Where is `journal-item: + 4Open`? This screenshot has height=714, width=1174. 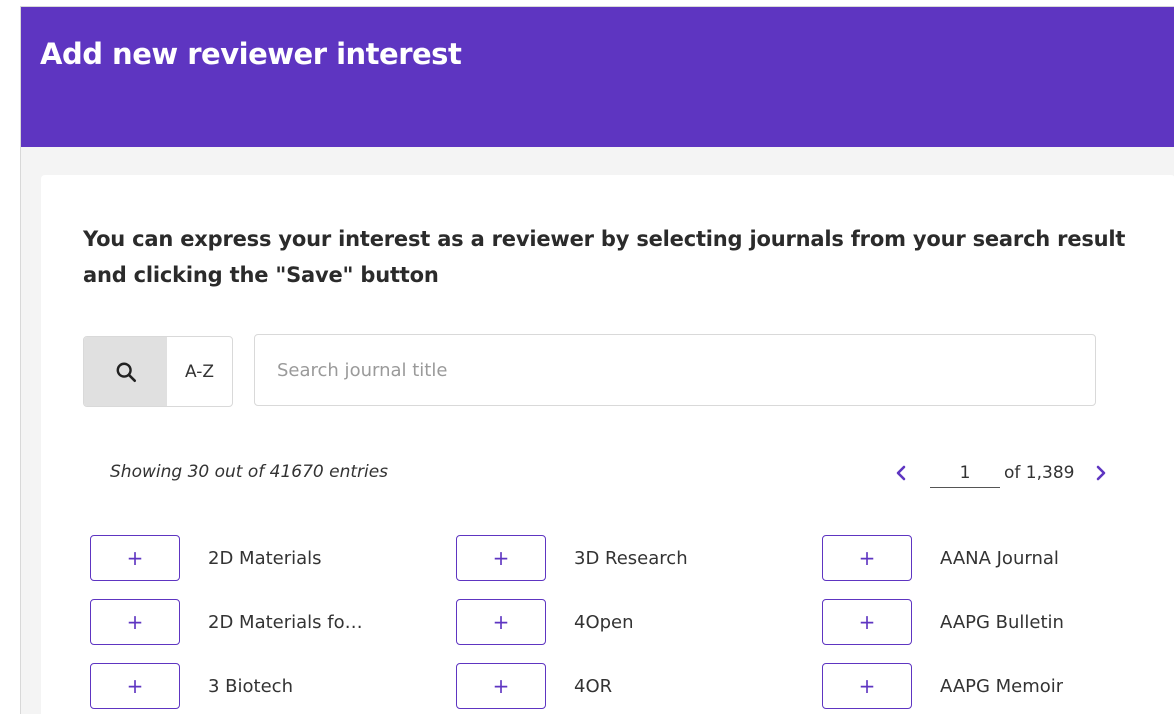
journal-item: + 4Open is located at coordinates (639, 622).